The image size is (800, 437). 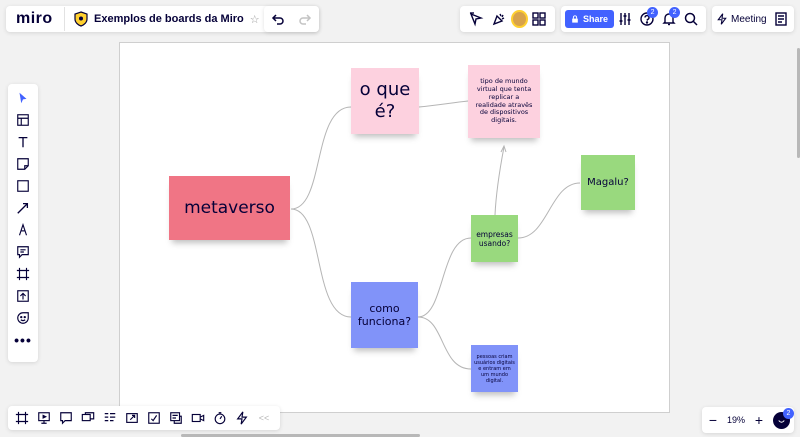 I want to click on help-badge: 2, so click(x=653, y=12).